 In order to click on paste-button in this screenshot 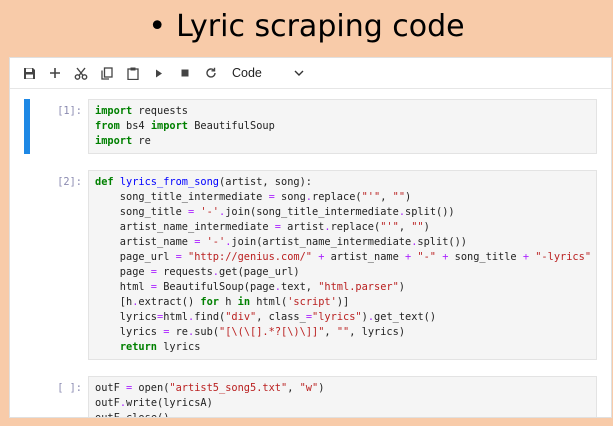, I will do `click(133, 73)`.